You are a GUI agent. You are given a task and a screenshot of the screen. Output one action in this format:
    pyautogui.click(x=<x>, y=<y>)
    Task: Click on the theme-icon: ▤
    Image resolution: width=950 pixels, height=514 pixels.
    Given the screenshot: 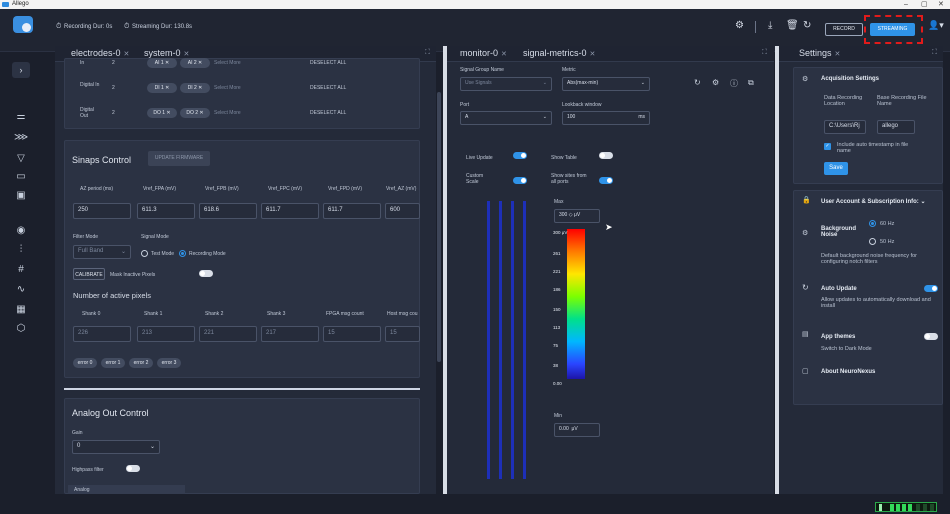 What is the action you would take?
    pyautogui.click(x=805, y=334)
    